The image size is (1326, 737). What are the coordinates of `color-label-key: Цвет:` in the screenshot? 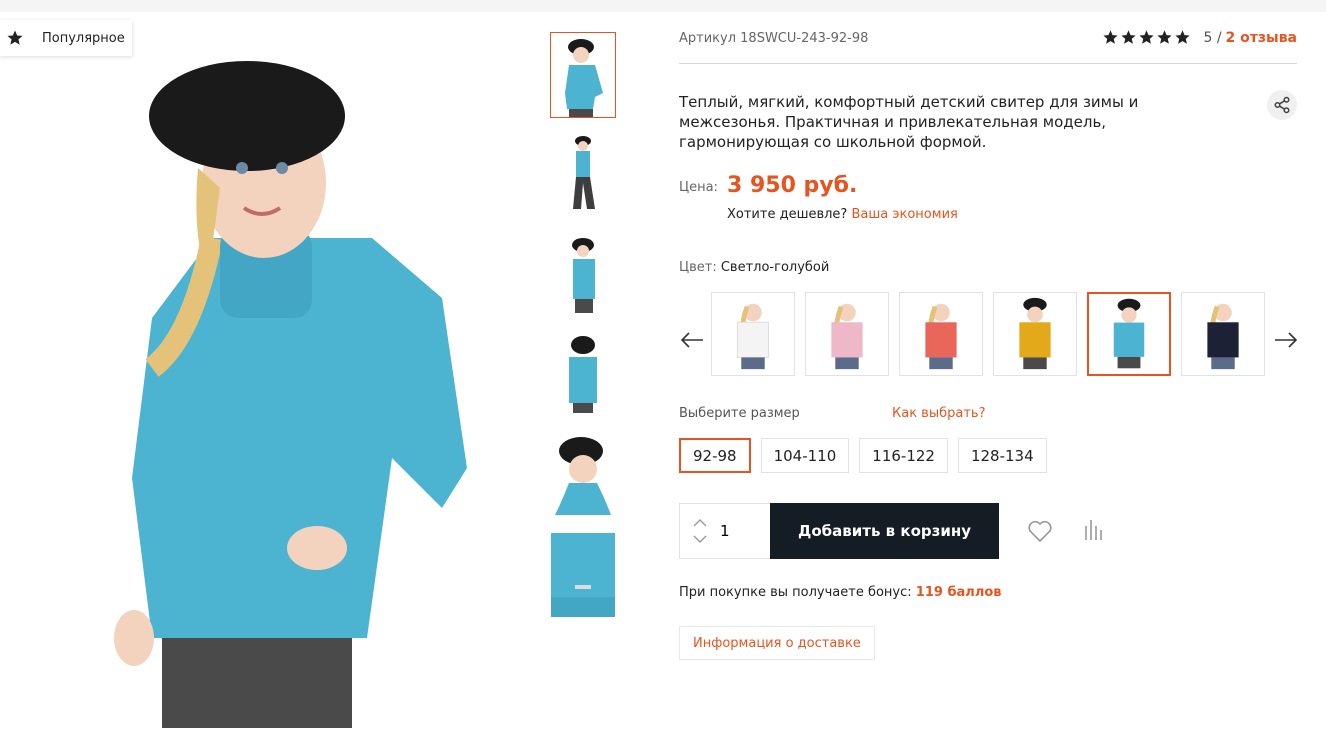 It's located at (698, 267).